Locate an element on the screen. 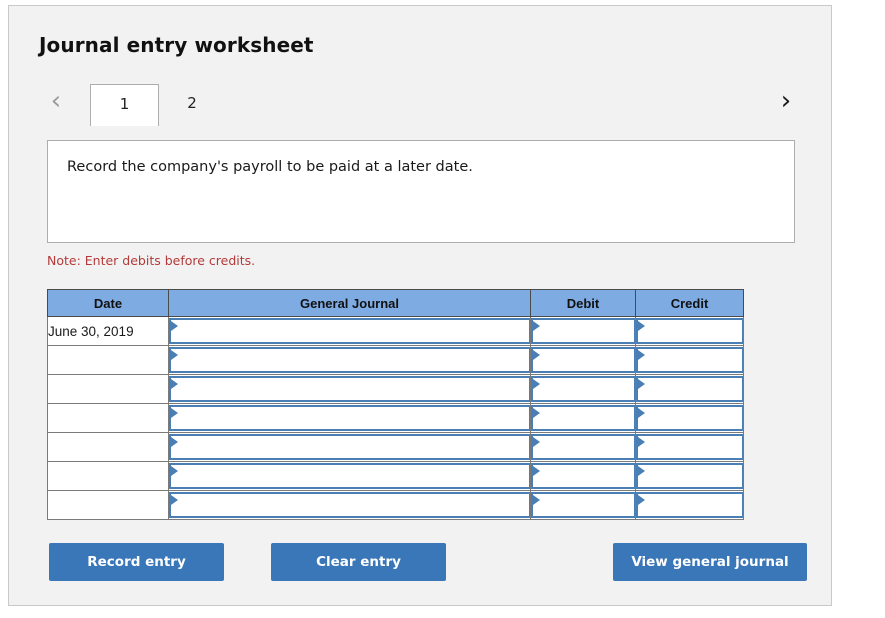 This screenshot has height=618, width=885. view-general-journal-button: View general journal is located at coordinates (710, 562).